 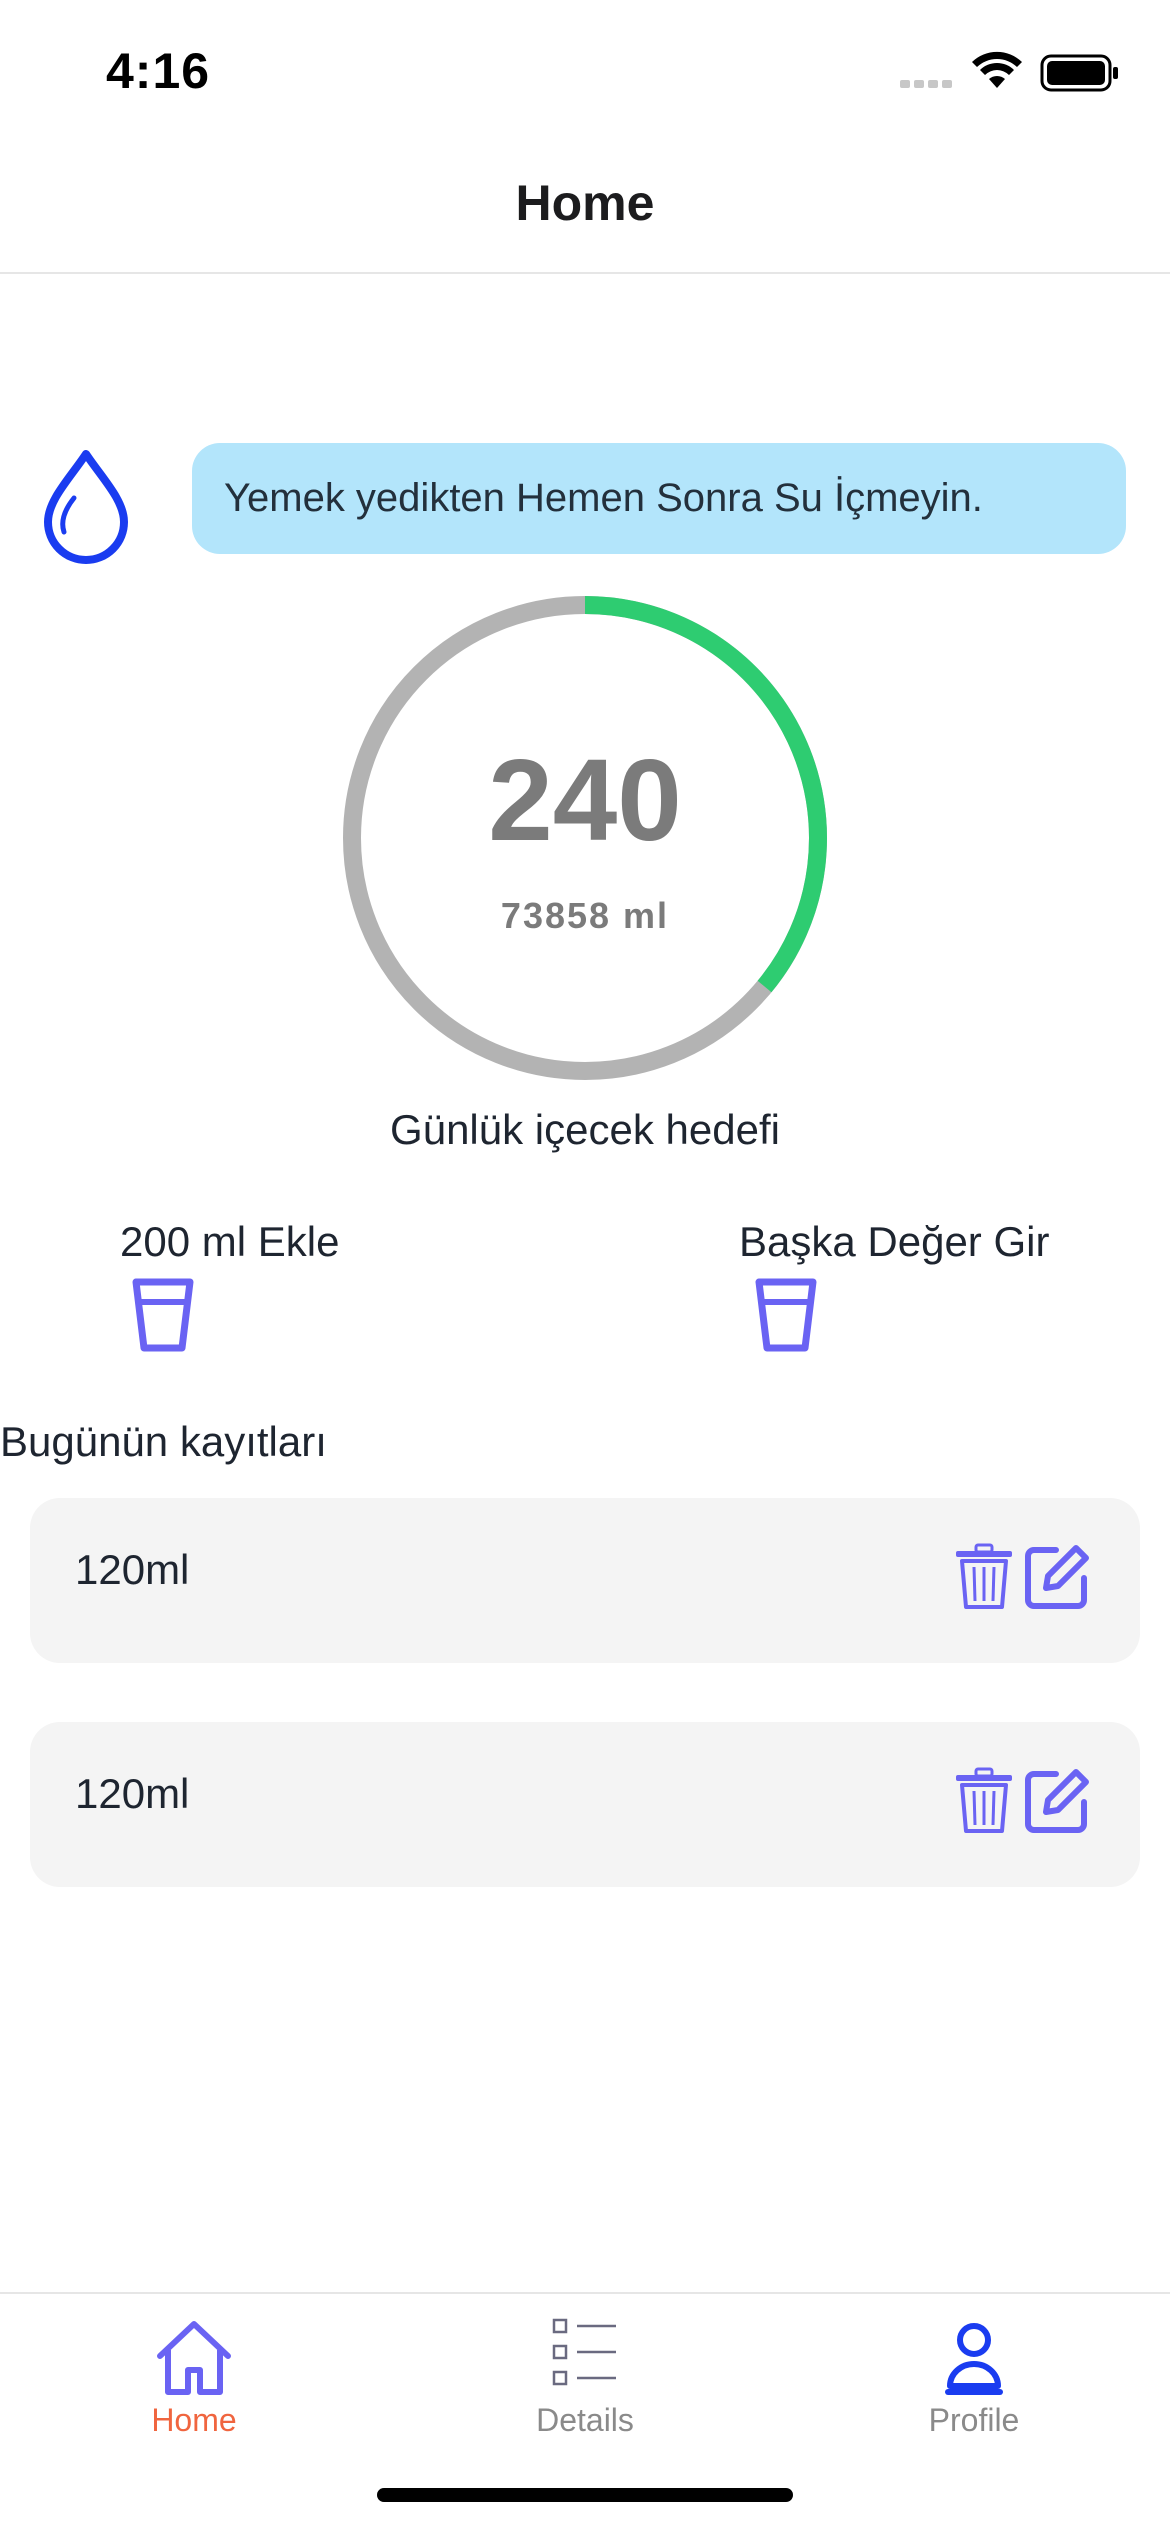 What do you see at coordinates (894, 1241) in the screenshot?
I see `custom-amount-label: Başka Değer Gir` at bounding box center [894, 1241].